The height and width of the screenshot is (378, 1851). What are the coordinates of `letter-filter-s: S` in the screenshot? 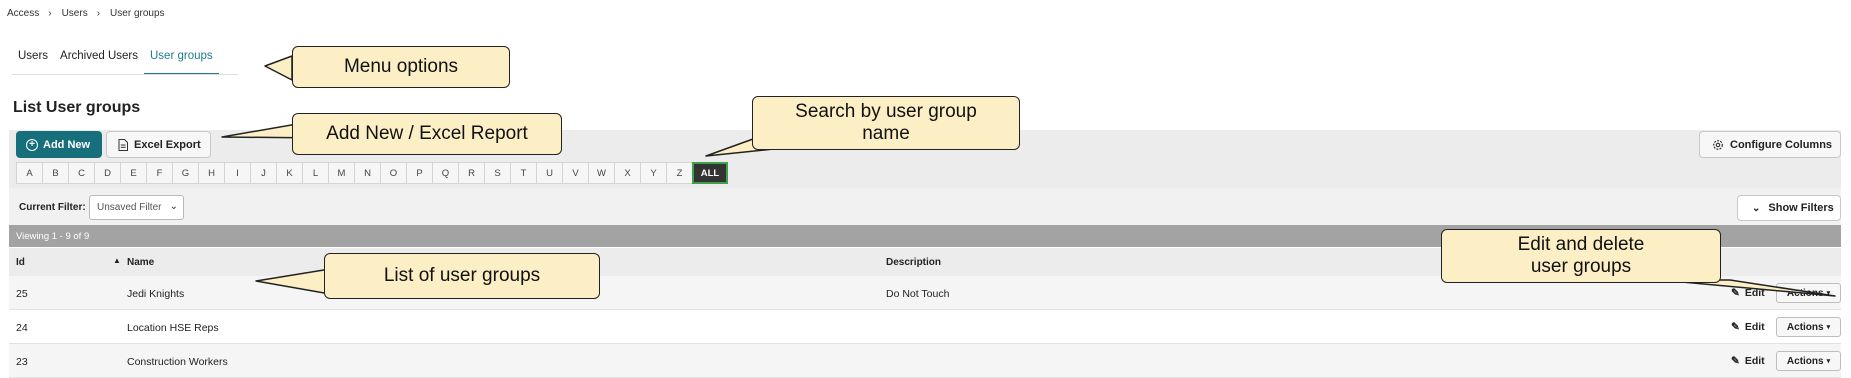 It's located at (497, 173).